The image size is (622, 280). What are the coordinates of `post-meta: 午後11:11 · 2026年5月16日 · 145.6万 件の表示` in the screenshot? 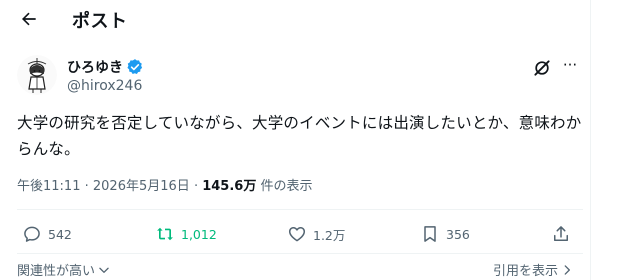 It's located at (165, 184).